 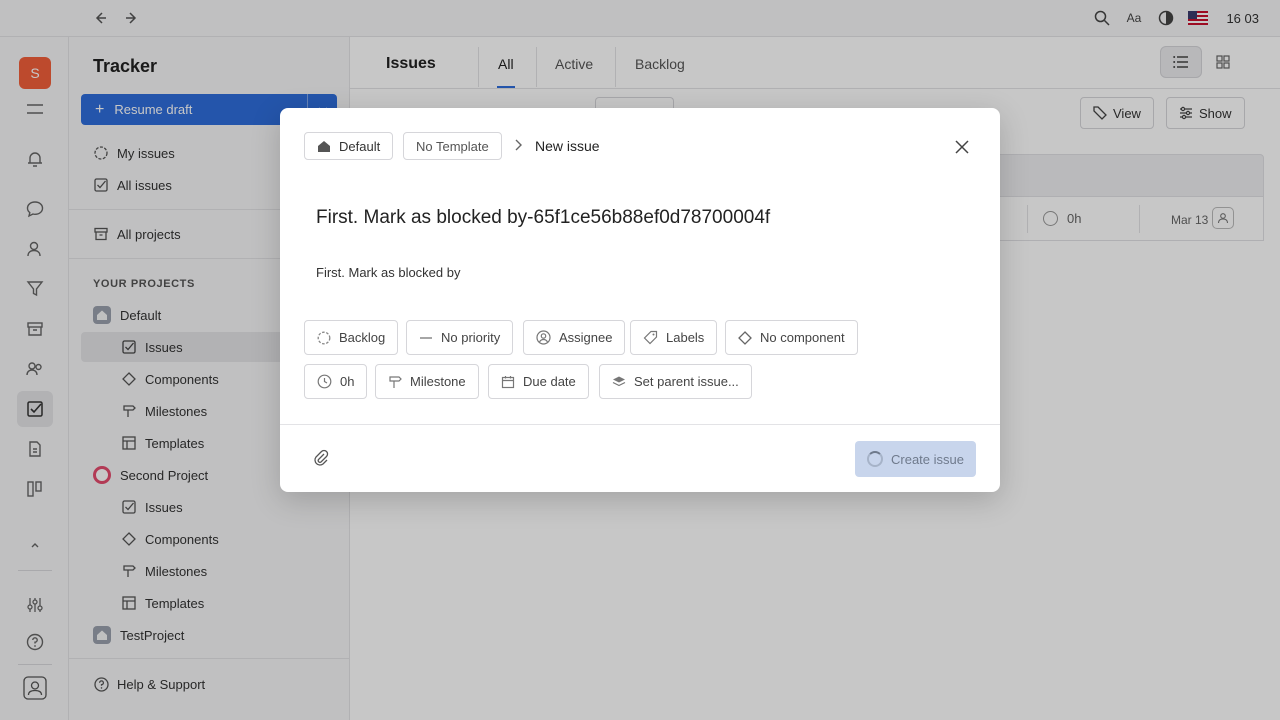 What do you see at coordinates (518, 145) in the screenshot?
I see `chevron-right-icon` at bounding box center [518, 145].